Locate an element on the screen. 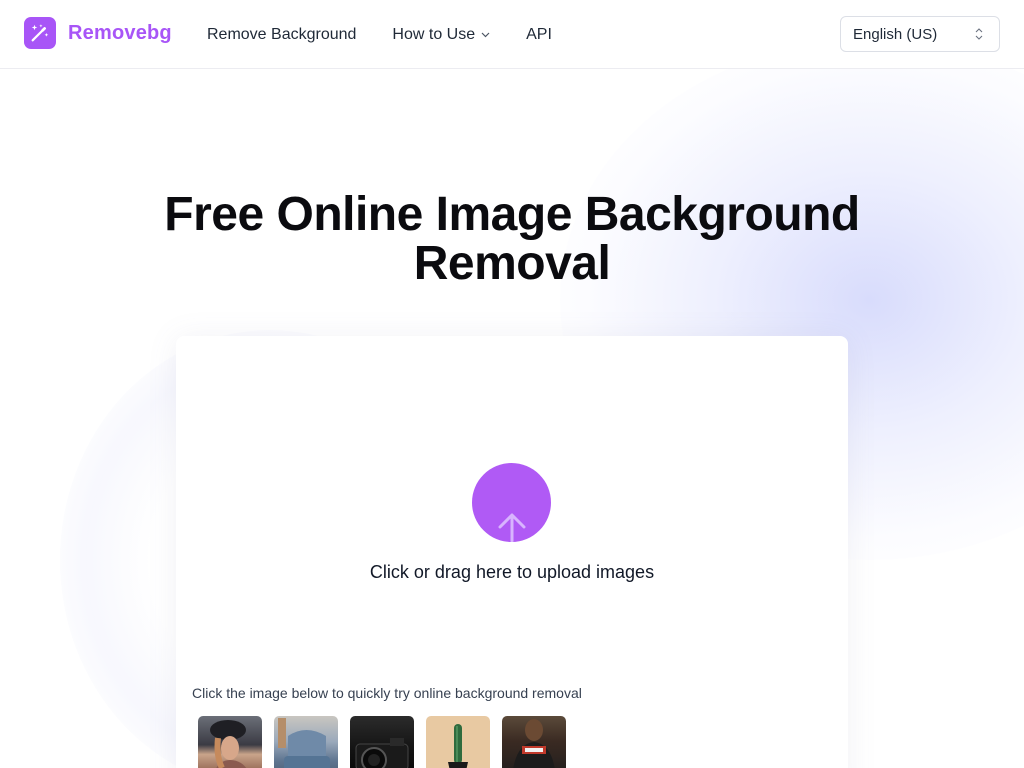  page-title-line2: Removal is located at coordinates (512, 263).